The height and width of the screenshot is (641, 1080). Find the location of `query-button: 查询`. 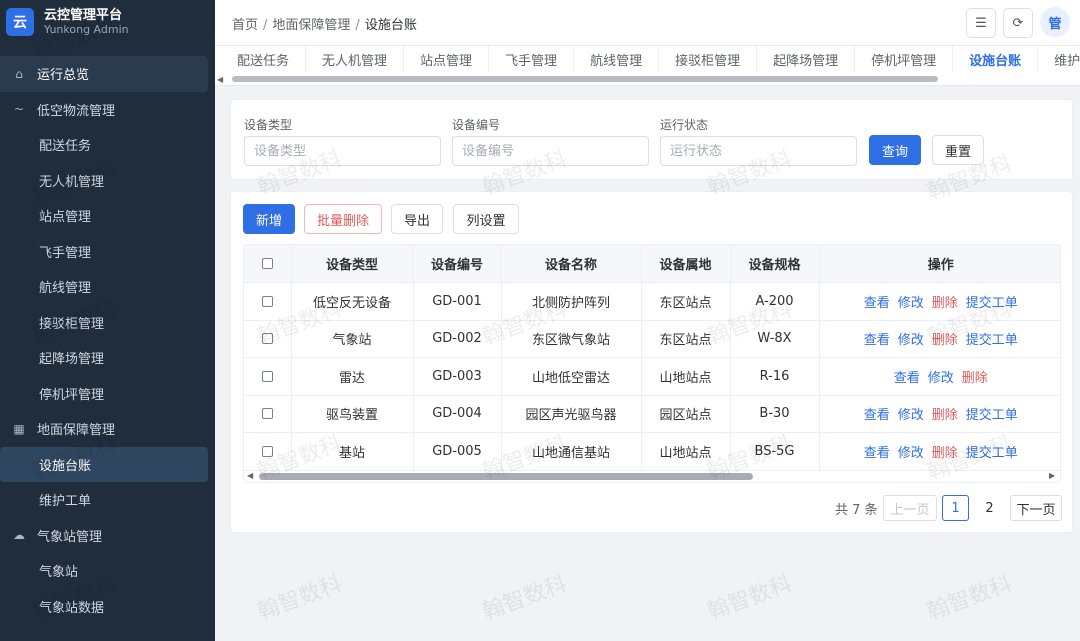

query-button: 查询 is located at coordinates (895, 150).